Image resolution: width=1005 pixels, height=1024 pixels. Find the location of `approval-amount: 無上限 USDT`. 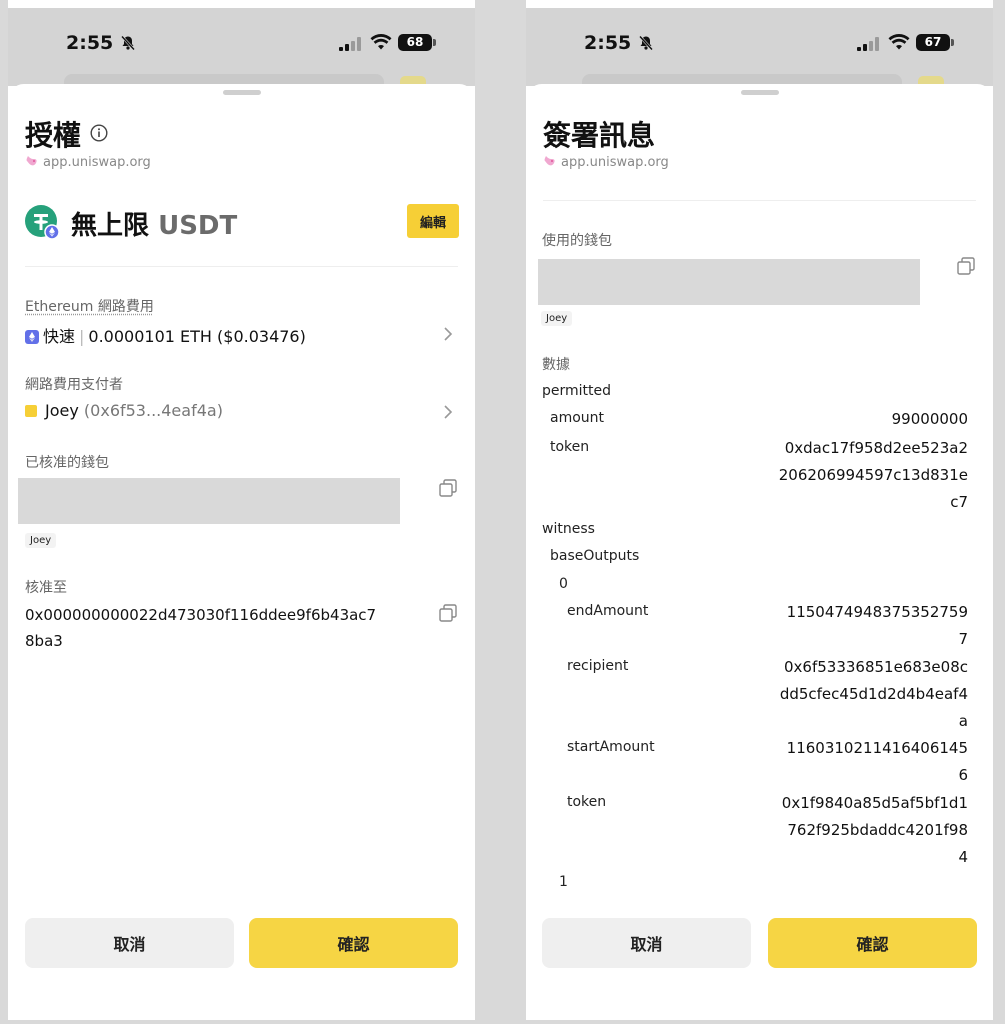

approval-amount: 無上限 USDT is located at coordinates (154, 223).